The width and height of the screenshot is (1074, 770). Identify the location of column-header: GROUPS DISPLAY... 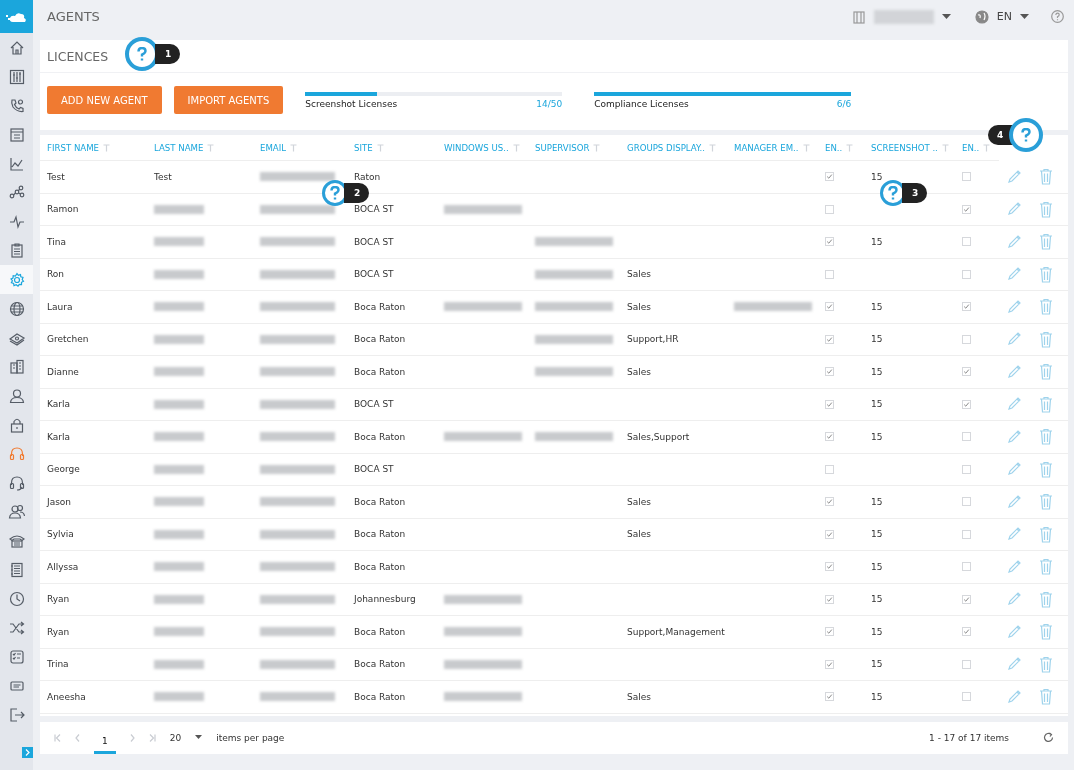
(666, 147).